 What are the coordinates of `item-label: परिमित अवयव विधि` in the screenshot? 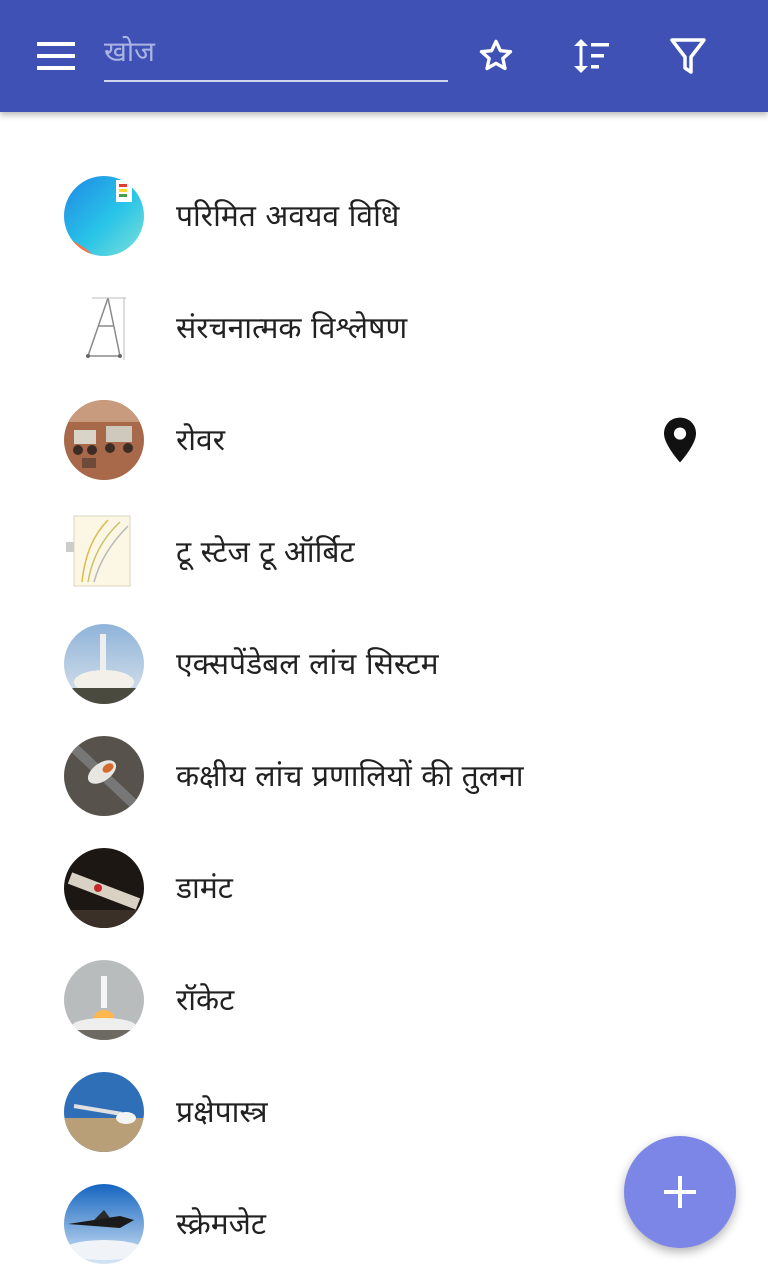 It's located at (288, 216).